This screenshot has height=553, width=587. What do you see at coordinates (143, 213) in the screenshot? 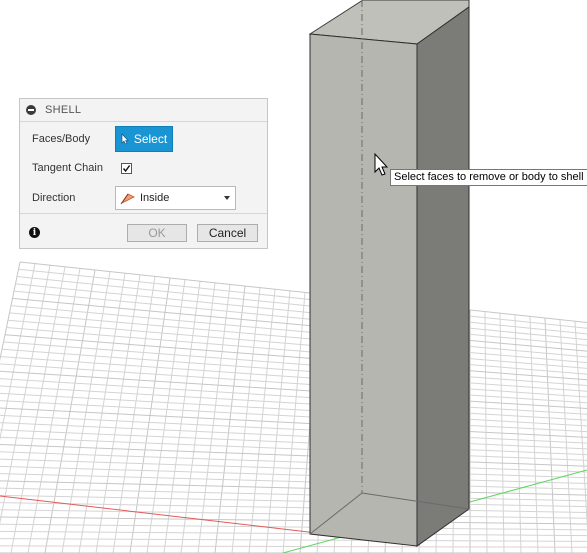
I see `dialog-divider` at bounding box center [143, 213].